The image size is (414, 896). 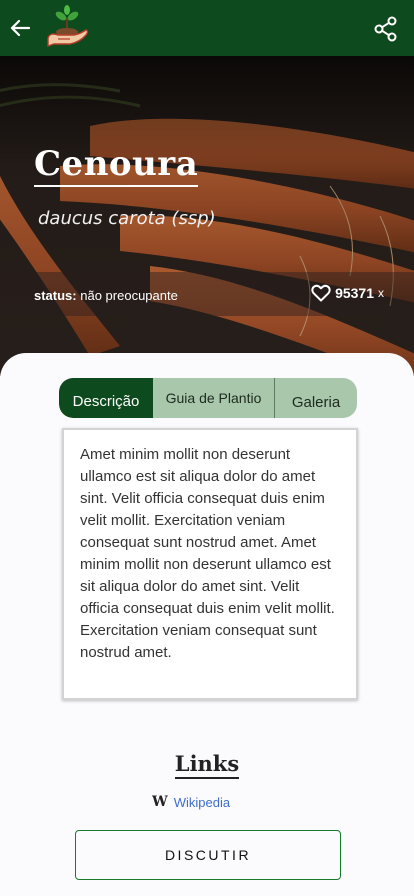 What do you see at coordinates (214, 398) in the screenshot?
I see `tab-planting-guide: Guia de Plantio` at bounding box center [214, 398].